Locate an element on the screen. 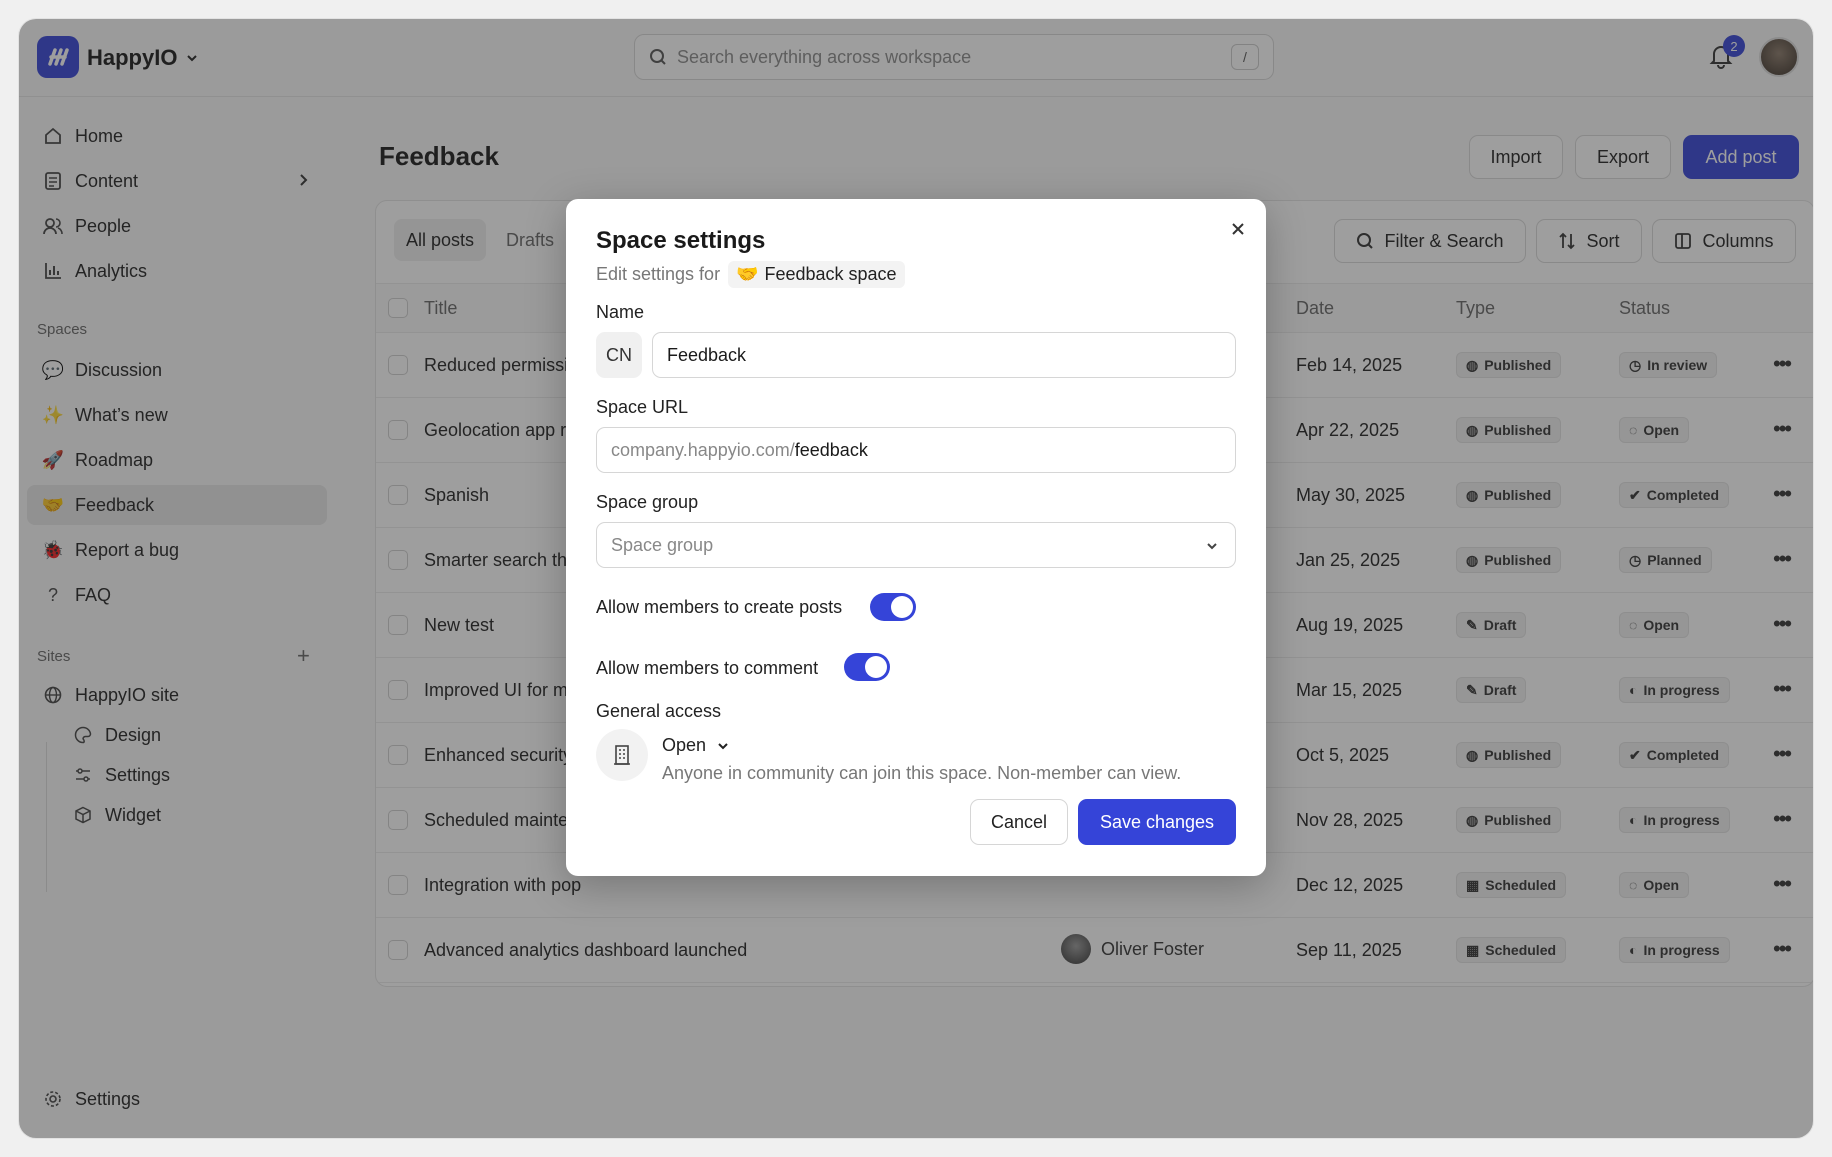  space-group-placeholder: Space group is located at coordinates (662, 544).